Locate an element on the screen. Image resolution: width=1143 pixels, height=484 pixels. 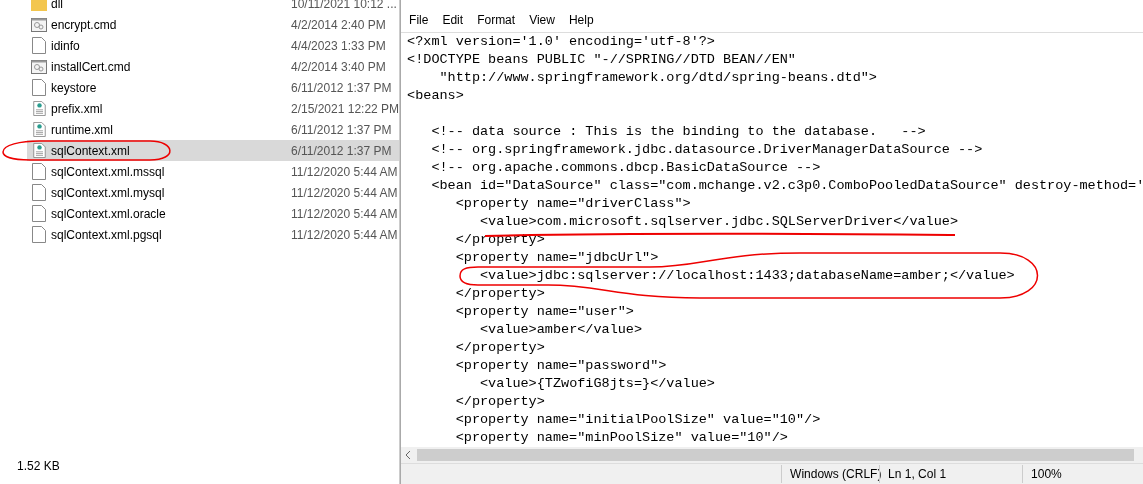
code-line: <property name="initialPoolSize" value="10"/> is located at coordinates (638, 420).